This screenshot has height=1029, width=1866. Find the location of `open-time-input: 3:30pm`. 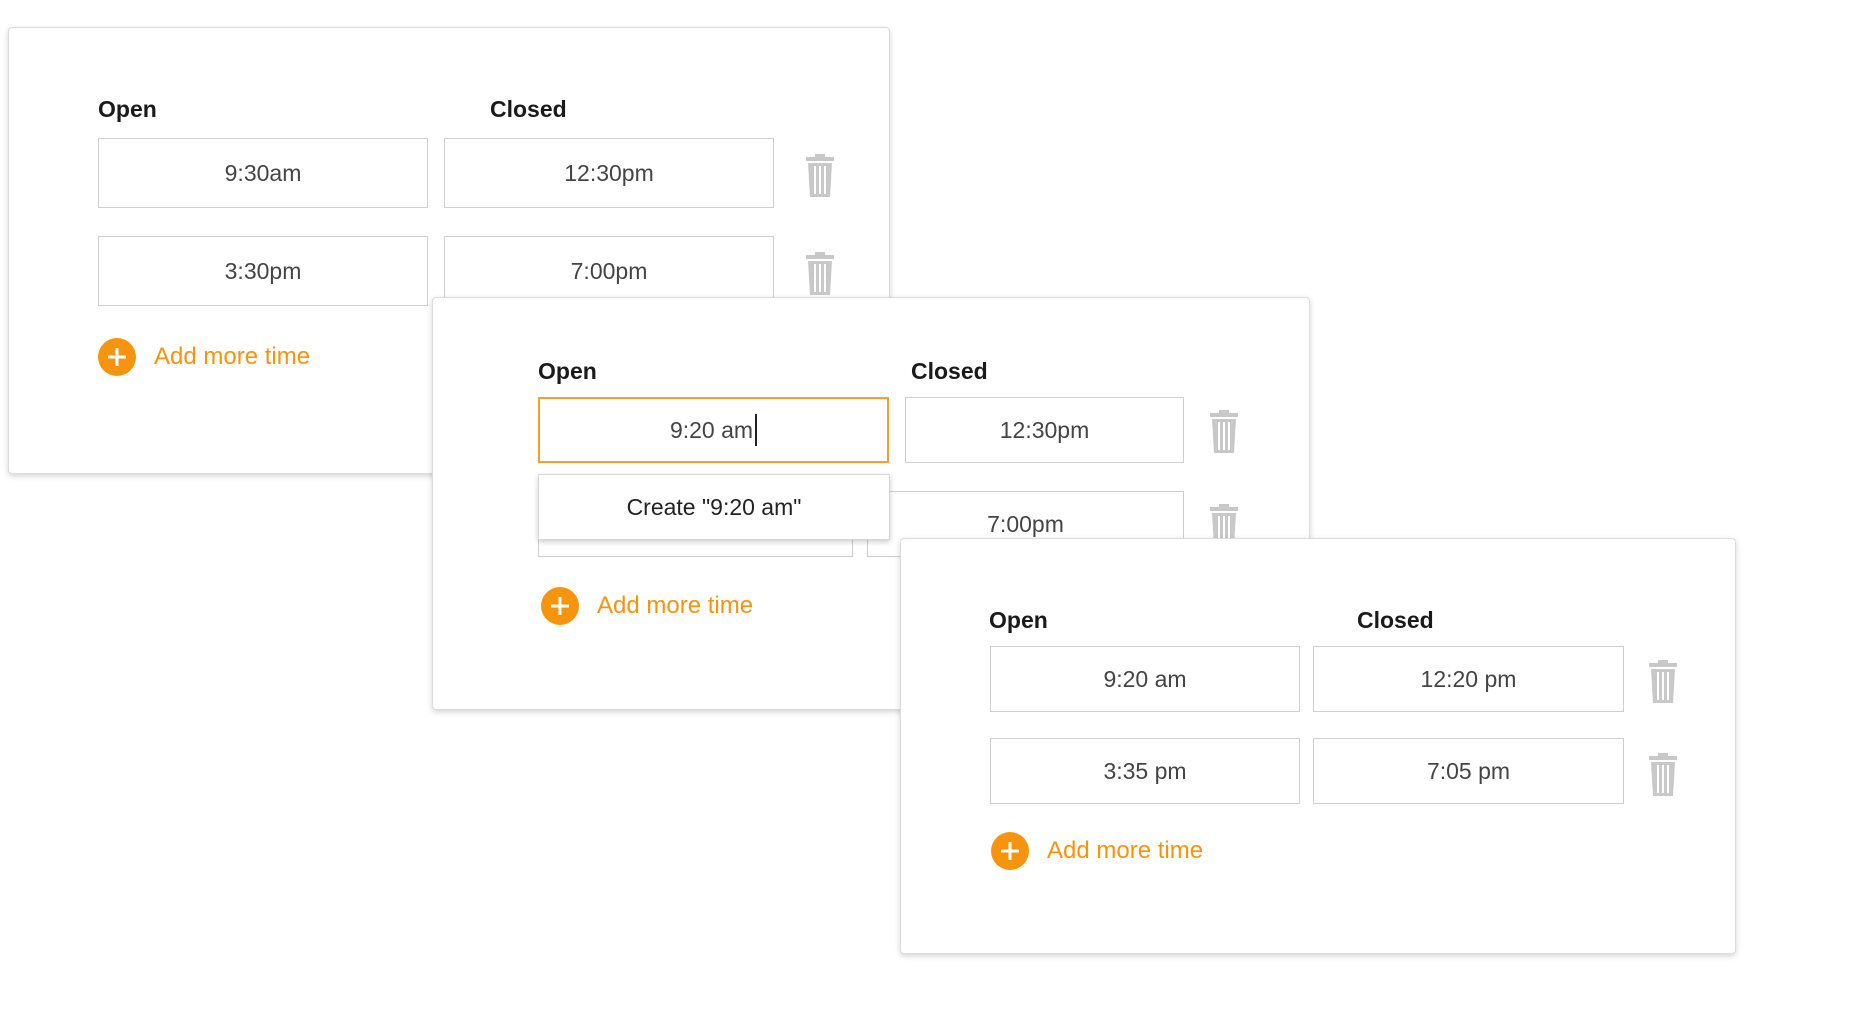

open-time-input: 3:30pm is located at coordinates (263, 271).